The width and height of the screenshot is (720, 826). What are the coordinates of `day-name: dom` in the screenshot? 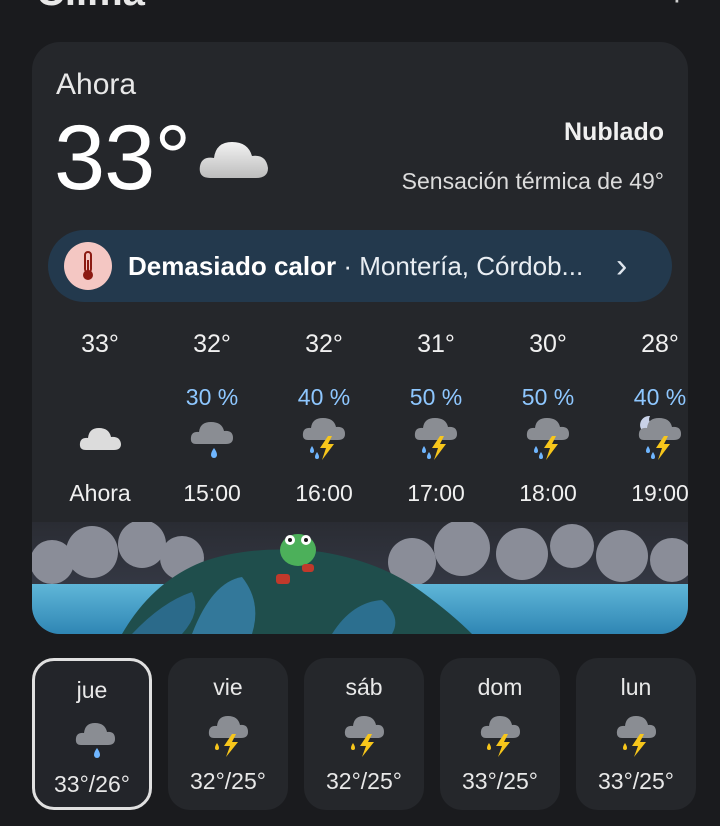 It's located at (500, 687).